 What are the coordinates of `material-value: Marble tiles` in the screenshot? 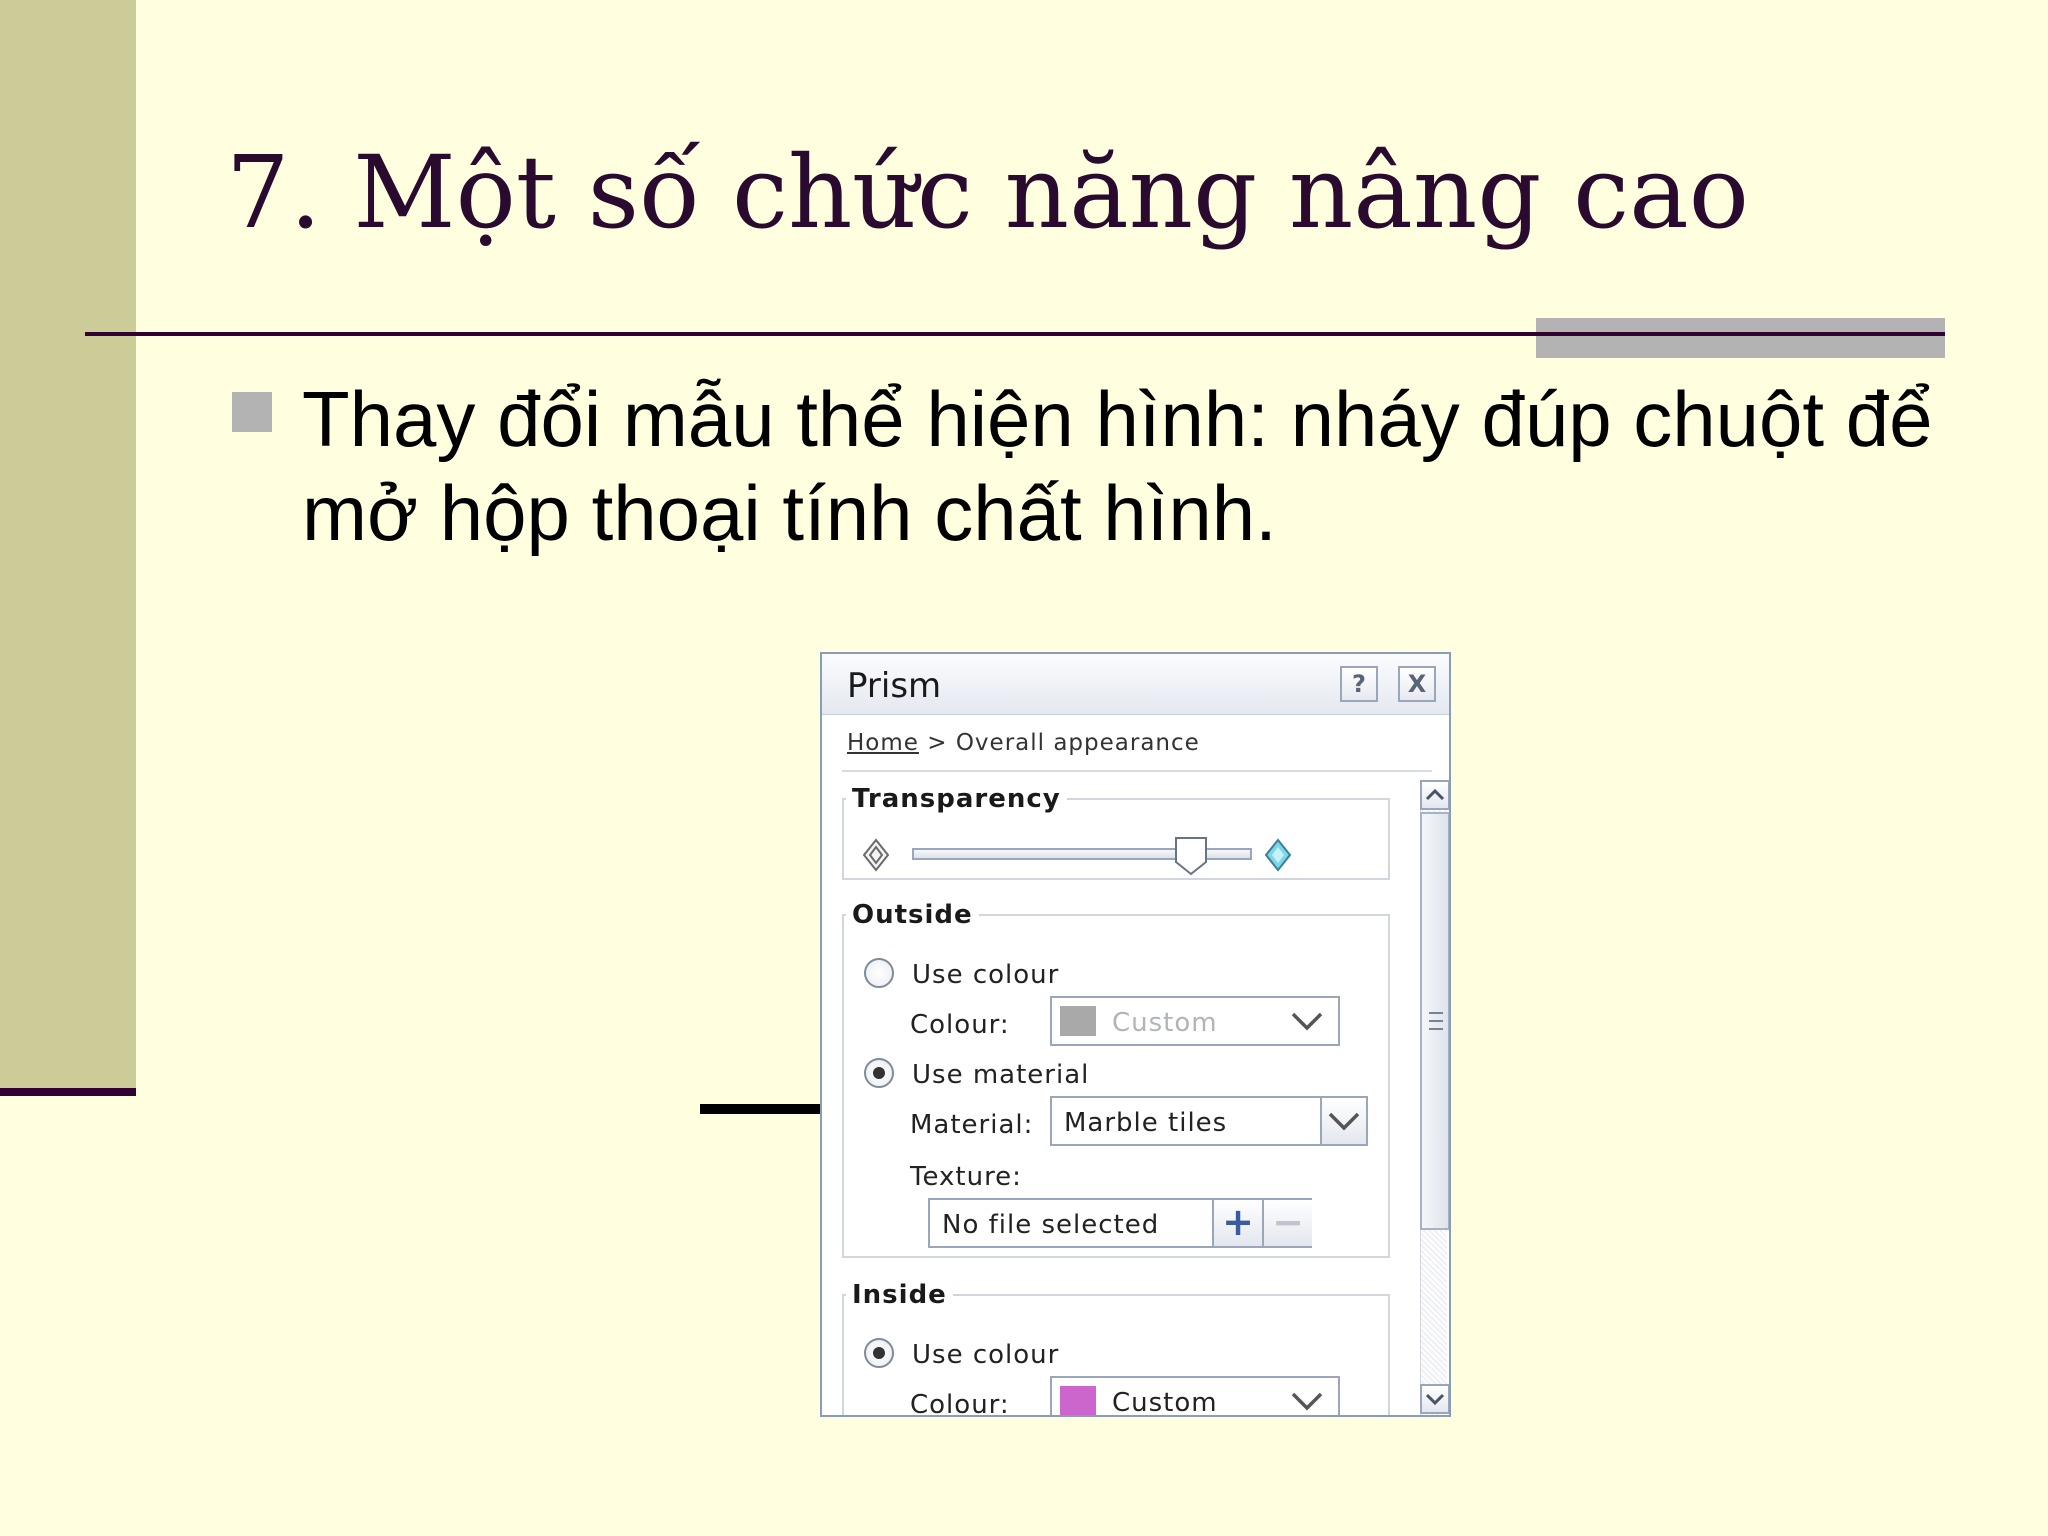 It's located at (1146, 1123).